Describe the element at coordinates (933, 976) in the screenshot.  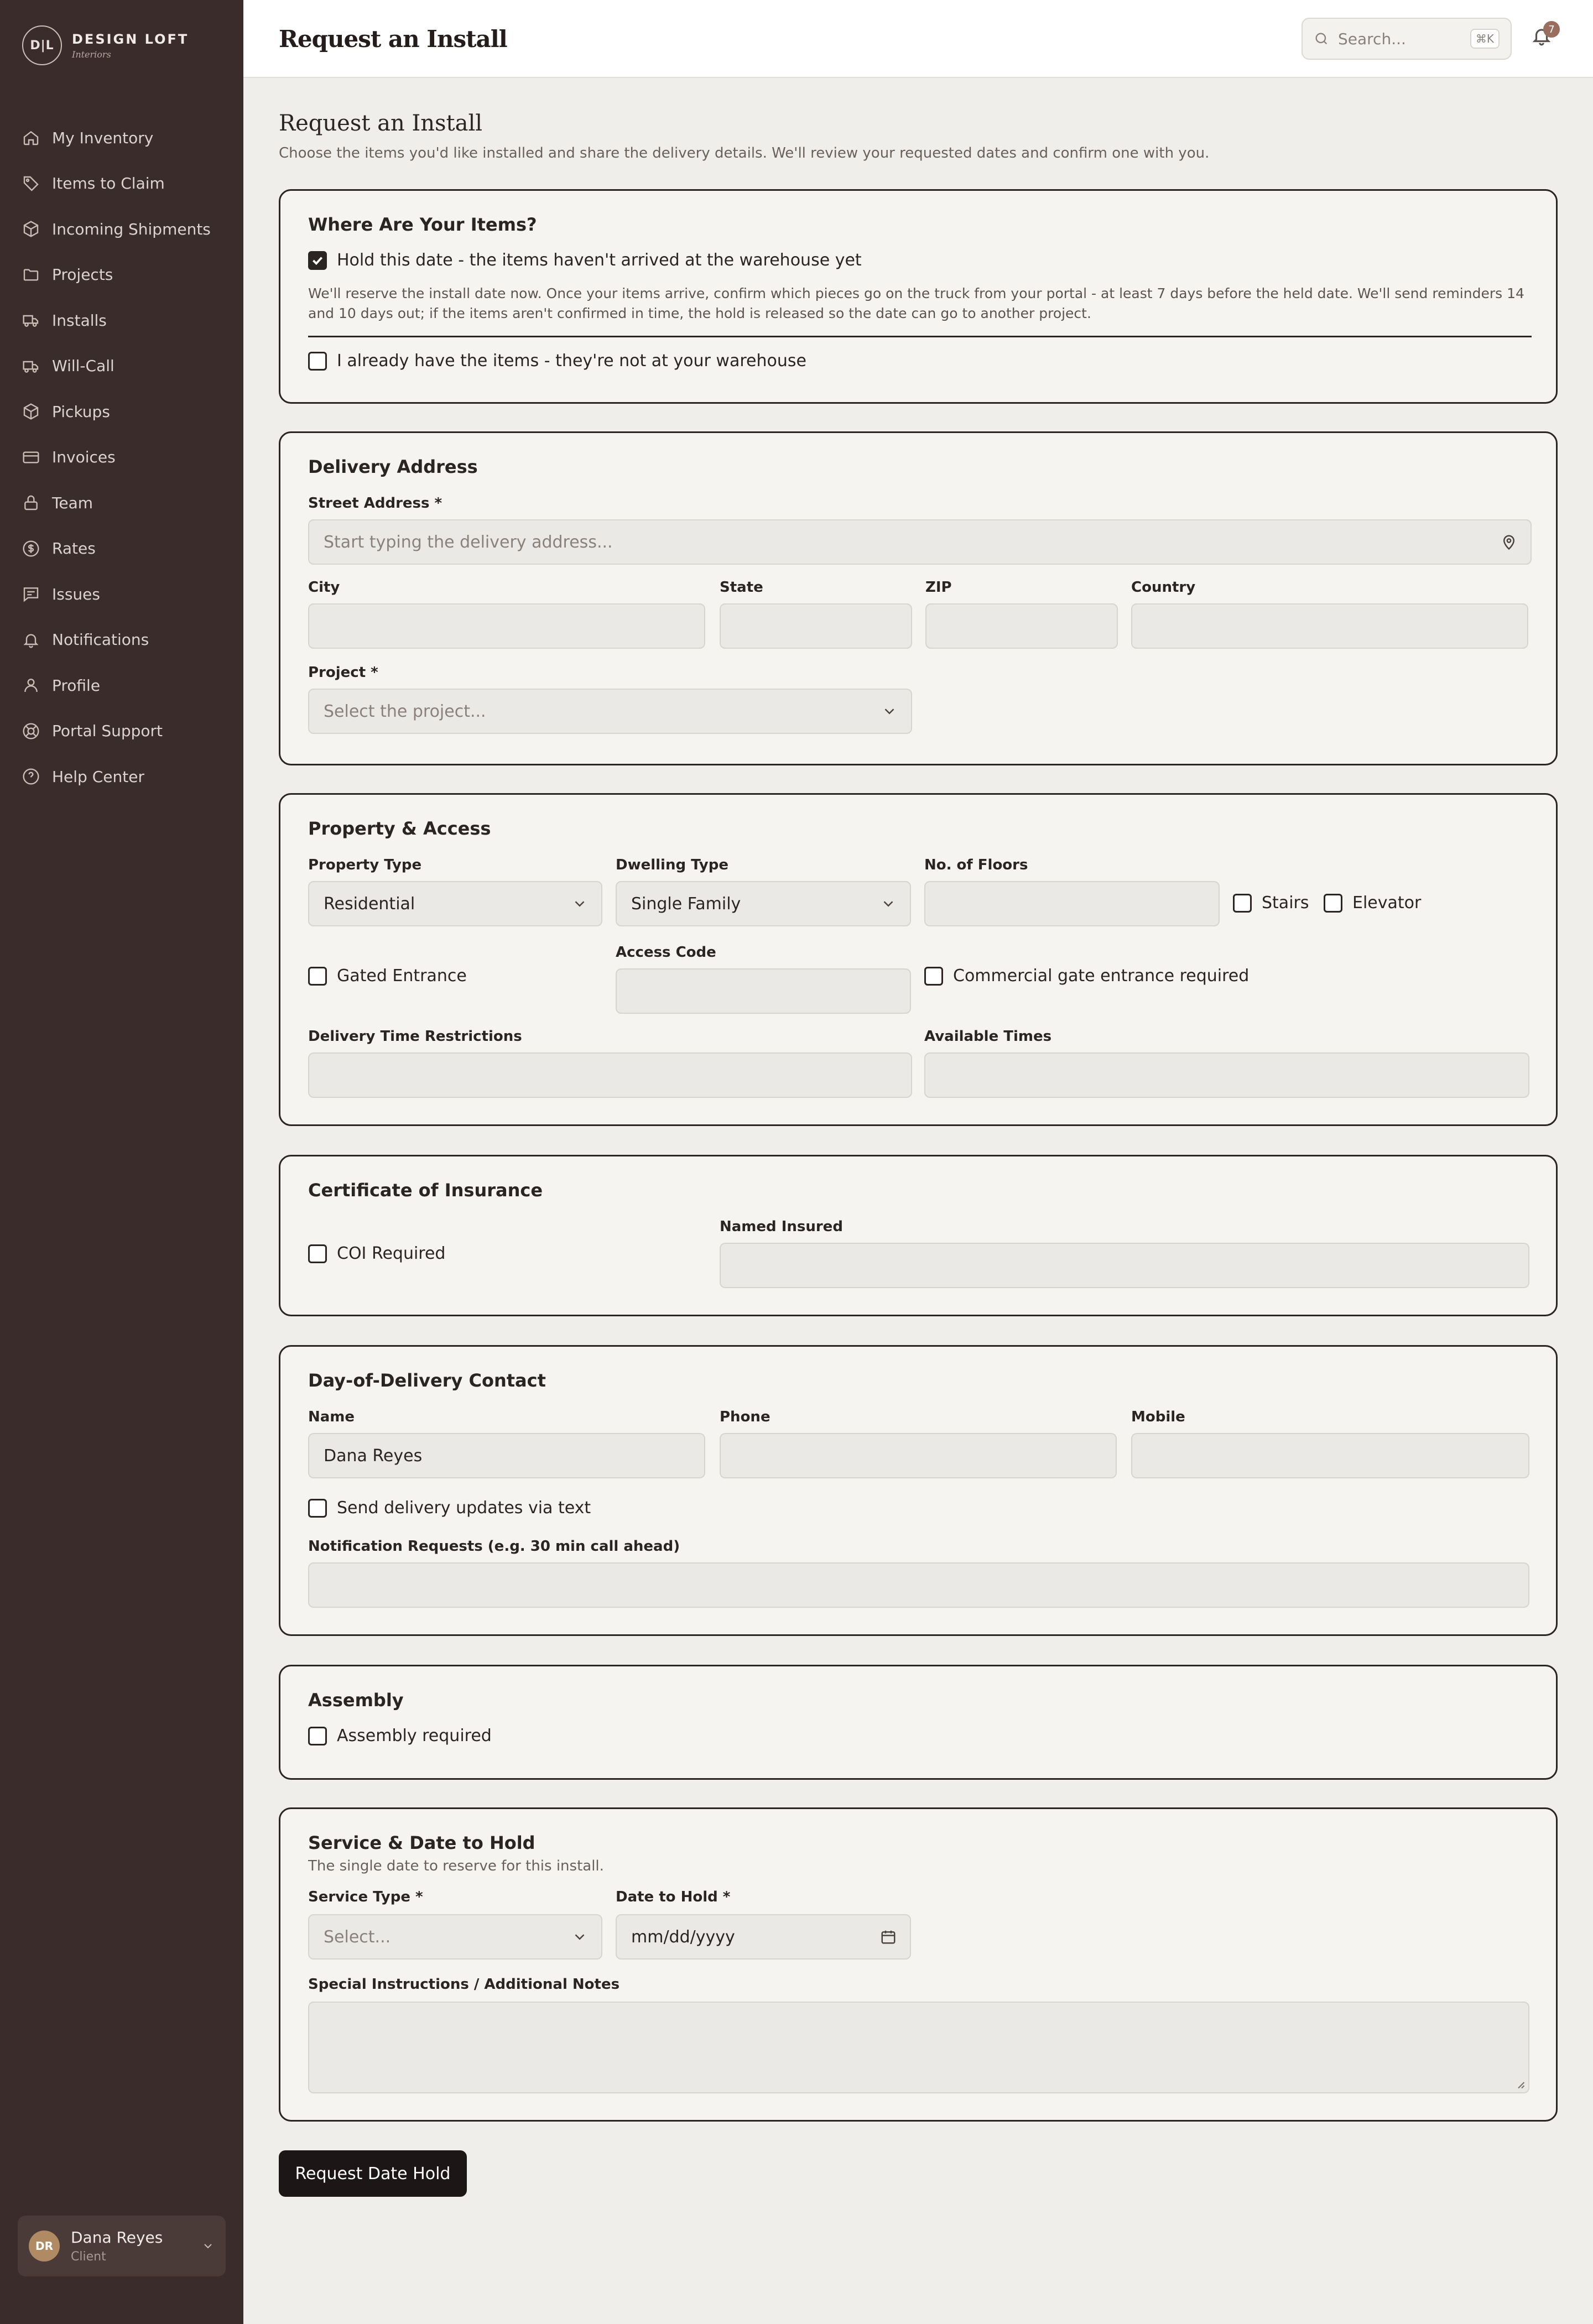
I see `commercial-gate-checkbox` at that location.